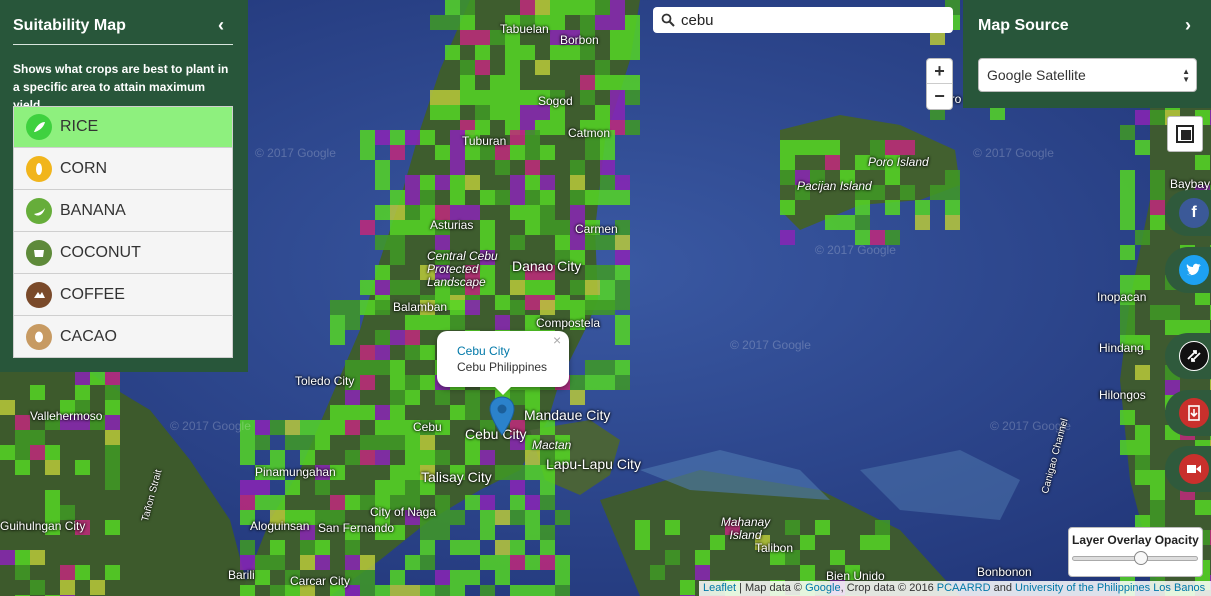  I want to click on crop-item-rice: RICE, so click(123, 127).